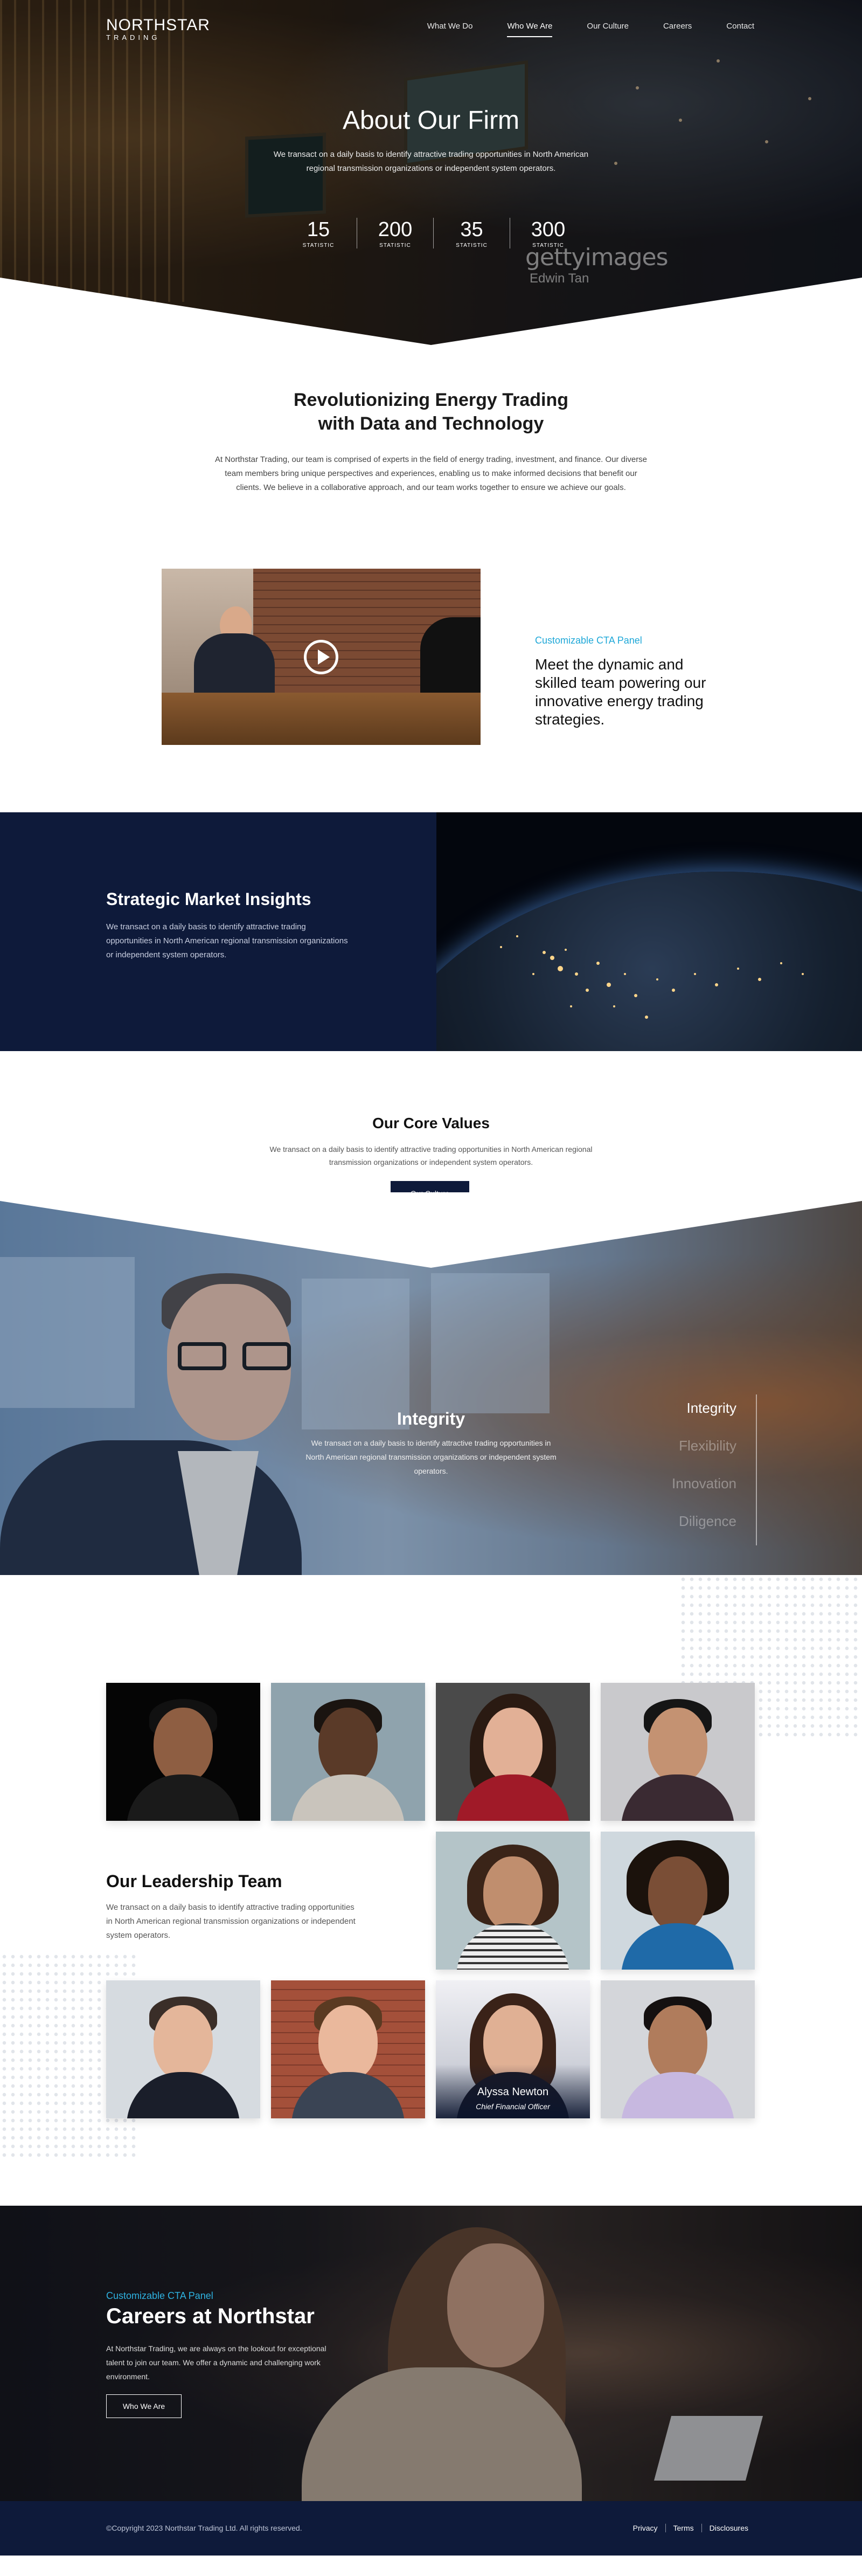 The height and width of the screenshot is (2576, 862). Describe the element at coordinates (649, 931) in the screenshot. I see `earth-night-image` at that location.